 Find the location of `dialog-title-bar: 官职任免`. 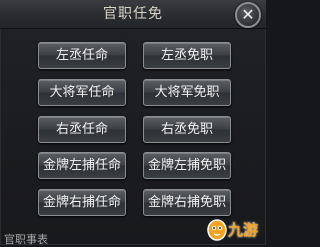

dialog-title-bar: 官职任免 is located at coordinates (133, 14).